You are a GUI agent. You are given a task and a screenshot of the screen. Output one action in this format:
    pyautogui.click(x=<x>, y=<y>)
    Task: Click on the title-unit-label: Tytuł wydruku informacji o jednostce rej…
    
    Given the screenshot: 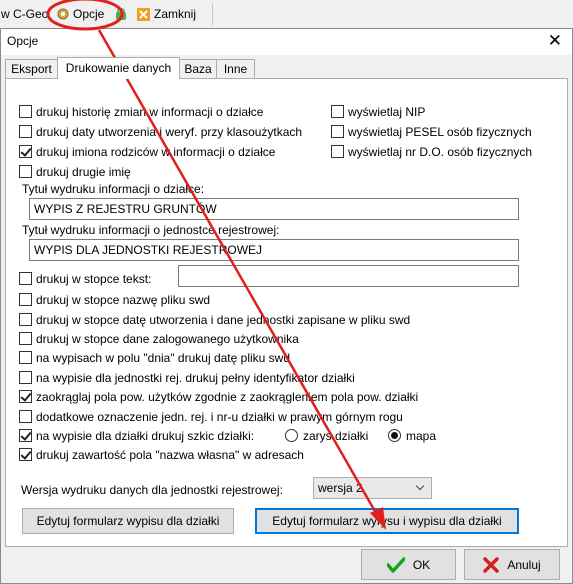 What is the action you would take?
    pyautogui.click(x=151, y=230)
    